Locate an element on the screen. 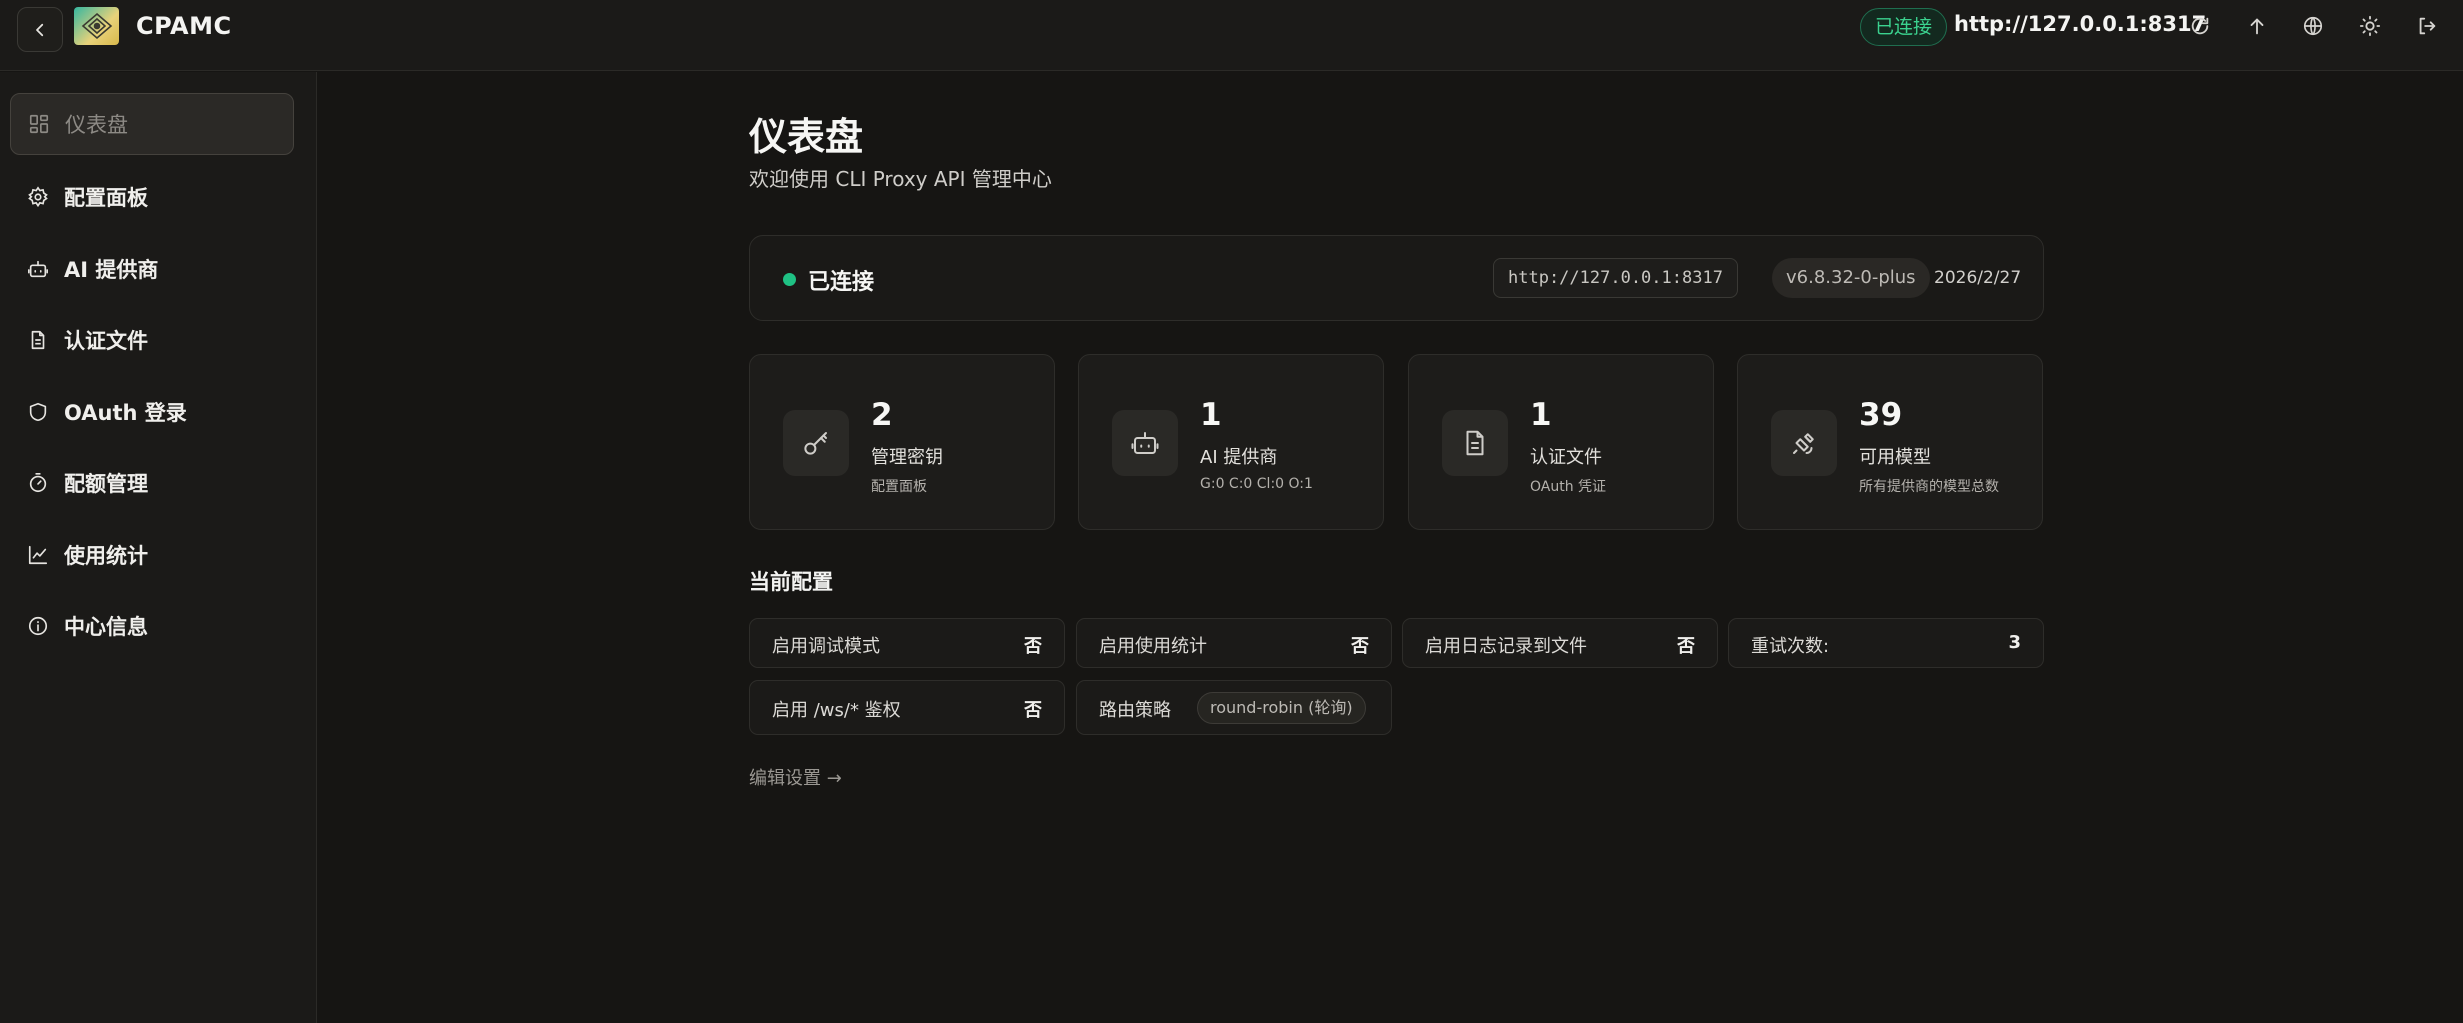  sidebar-item-dashboard: 仪表盘 is located at coordinates (152, 124).